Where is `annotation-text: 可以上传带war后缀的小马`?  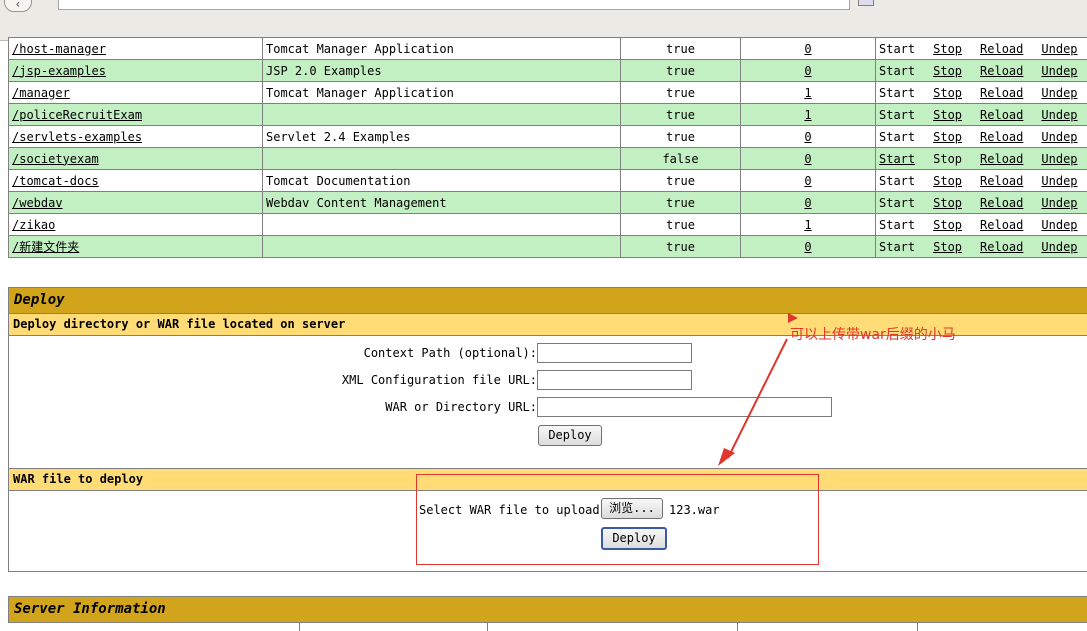
annotation-text: 可以上传带war后缀的小马 is located at coordinates (873, 335).